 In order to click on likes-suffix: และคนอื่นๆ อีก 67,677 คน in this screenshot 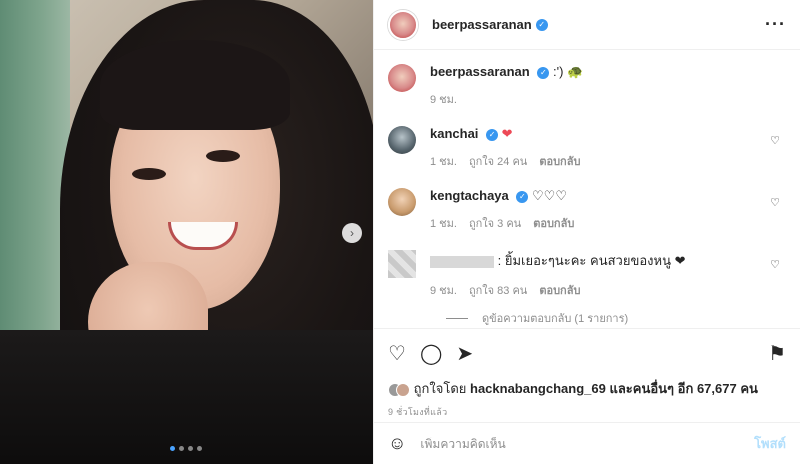, I will do `click(683, 388)`.